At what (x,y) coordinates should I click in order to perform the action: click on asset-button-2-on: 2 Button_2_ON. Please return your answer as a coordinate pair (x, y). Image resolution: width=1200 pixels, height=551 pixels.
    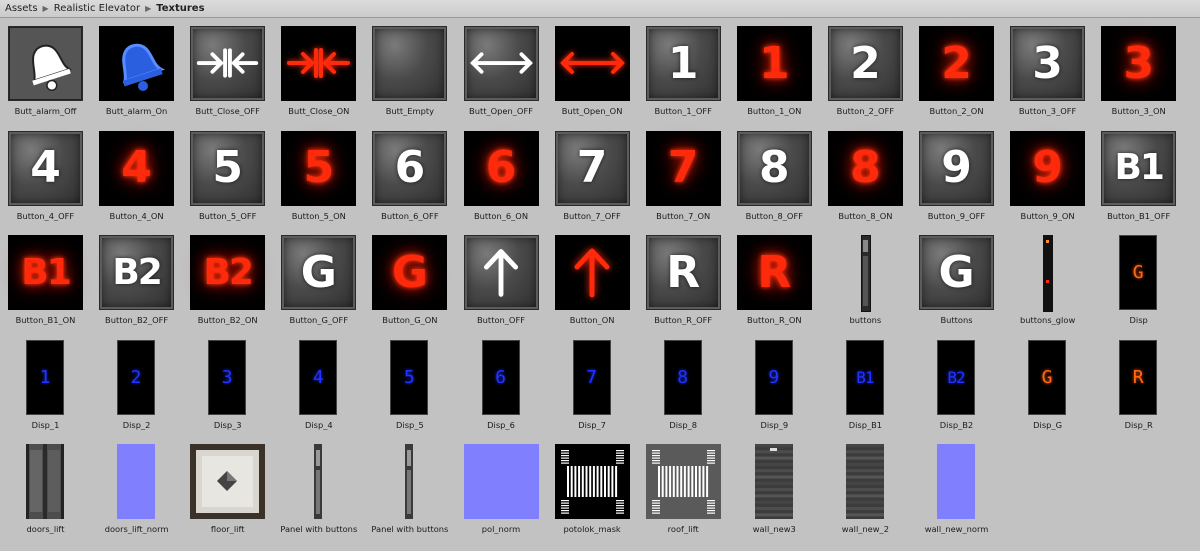
    Looking at the image, I should click on (956, 71).